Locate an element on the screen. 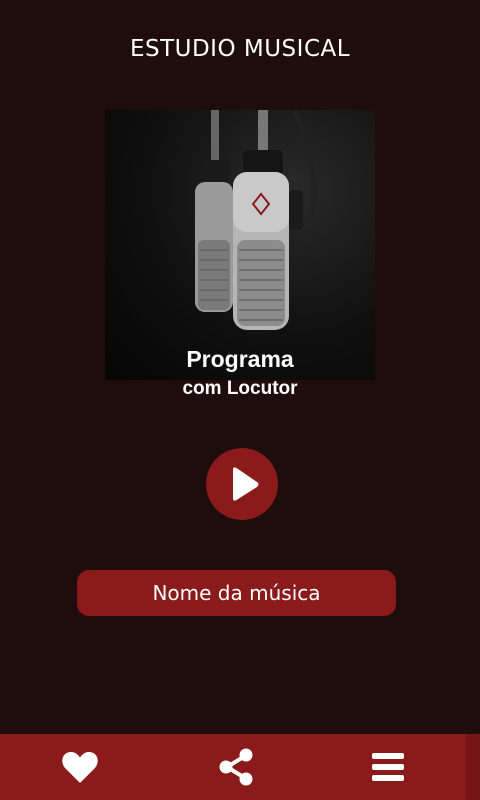 The width and height of the screenshot is (480, 800). menu-button is located at coordinates (388, 767).